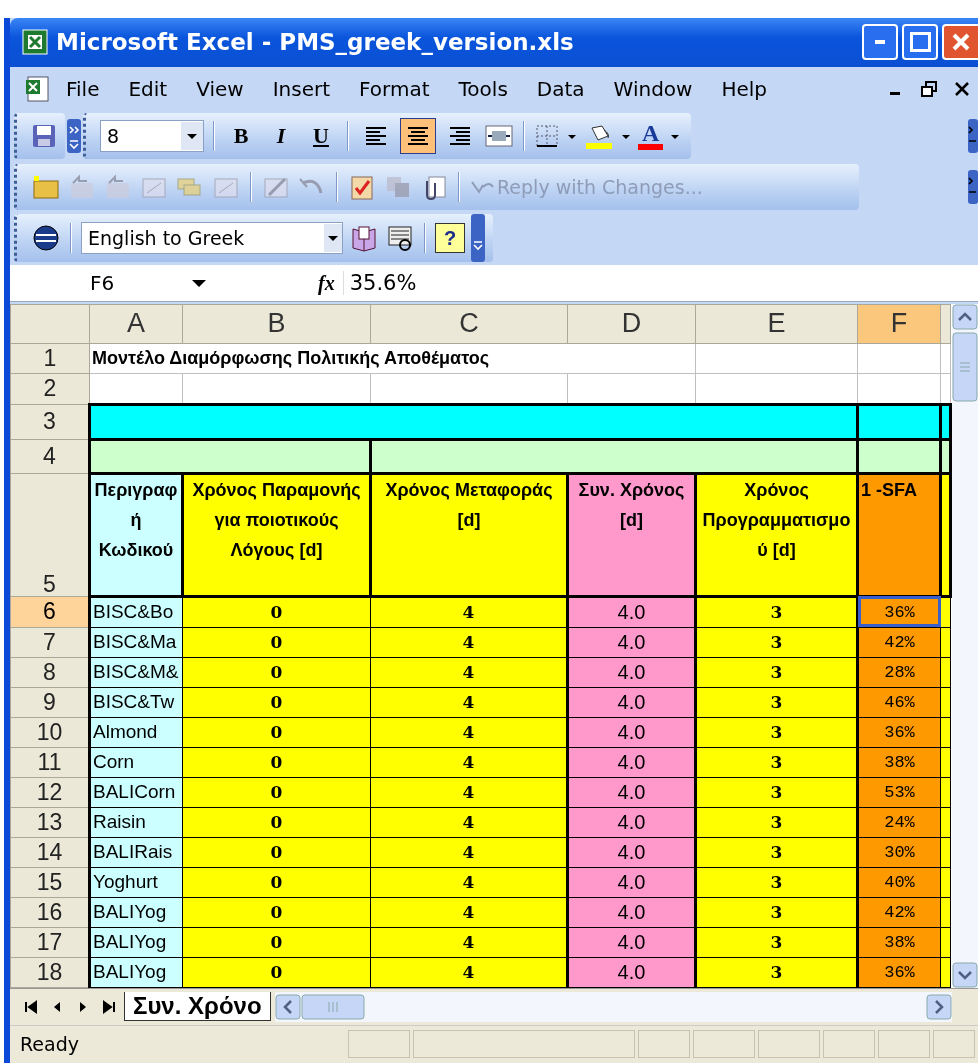 The image size is (978, 1063). Describe the element at coordinates (50, 422) in the screenshot. I see `row-header: 3` at that location.